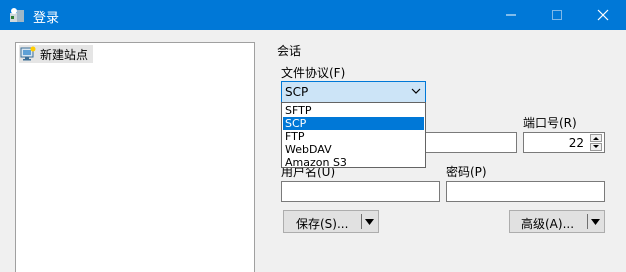 The width and height of the screenshot is (626, 272). I want to click on minimize-button, so click(511, 15).